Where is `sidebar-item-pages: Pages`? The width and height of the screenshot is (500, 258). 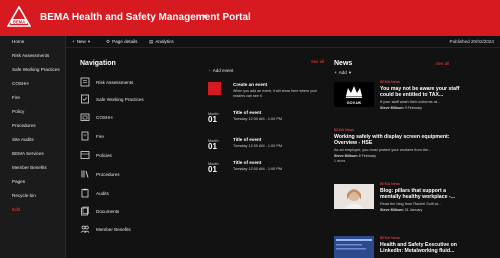
sidebar-item-pages: Pages is located at coordinates (18, 181).